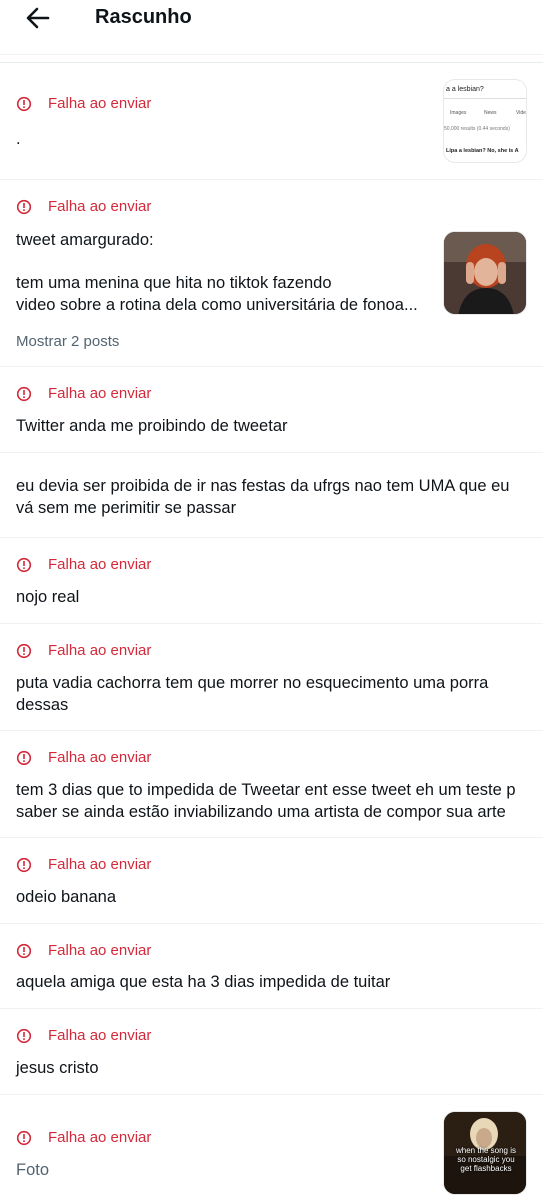 The image size is (543, 1200). Describe the element at coordinates (42, 705) in the screenshot. I see `draft-text-line: dessas` at that location.